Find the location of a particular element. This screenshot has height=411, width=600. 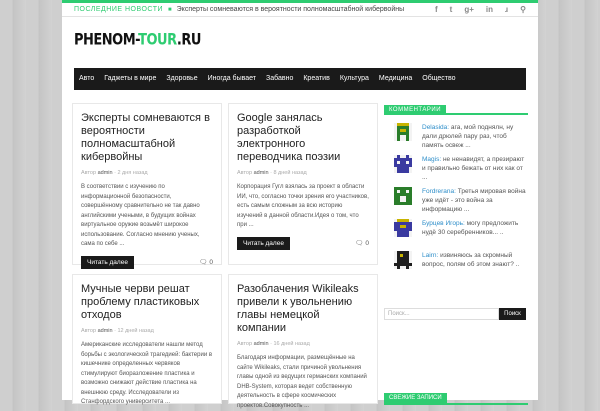

nav-item-culture: Культура is located at coordinates (354, 79).